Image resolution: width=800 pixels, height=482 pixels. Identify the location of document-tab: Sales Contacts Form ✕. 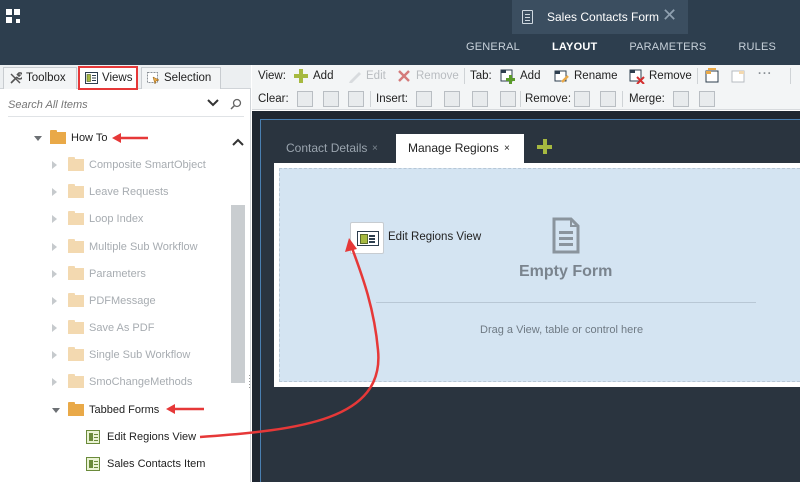
(600, 17).